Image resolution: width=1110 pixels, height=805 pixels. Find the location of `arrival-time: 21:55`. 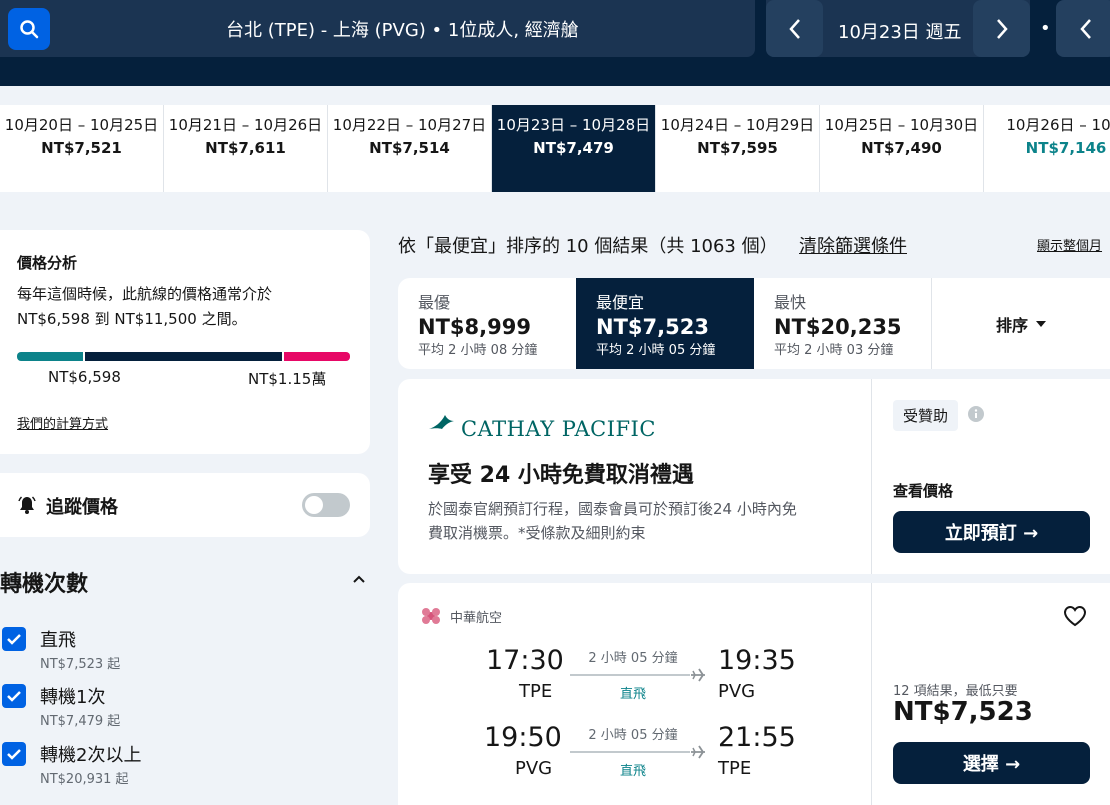

arrival-time: 21:55 is located at coordinates (757, 737).